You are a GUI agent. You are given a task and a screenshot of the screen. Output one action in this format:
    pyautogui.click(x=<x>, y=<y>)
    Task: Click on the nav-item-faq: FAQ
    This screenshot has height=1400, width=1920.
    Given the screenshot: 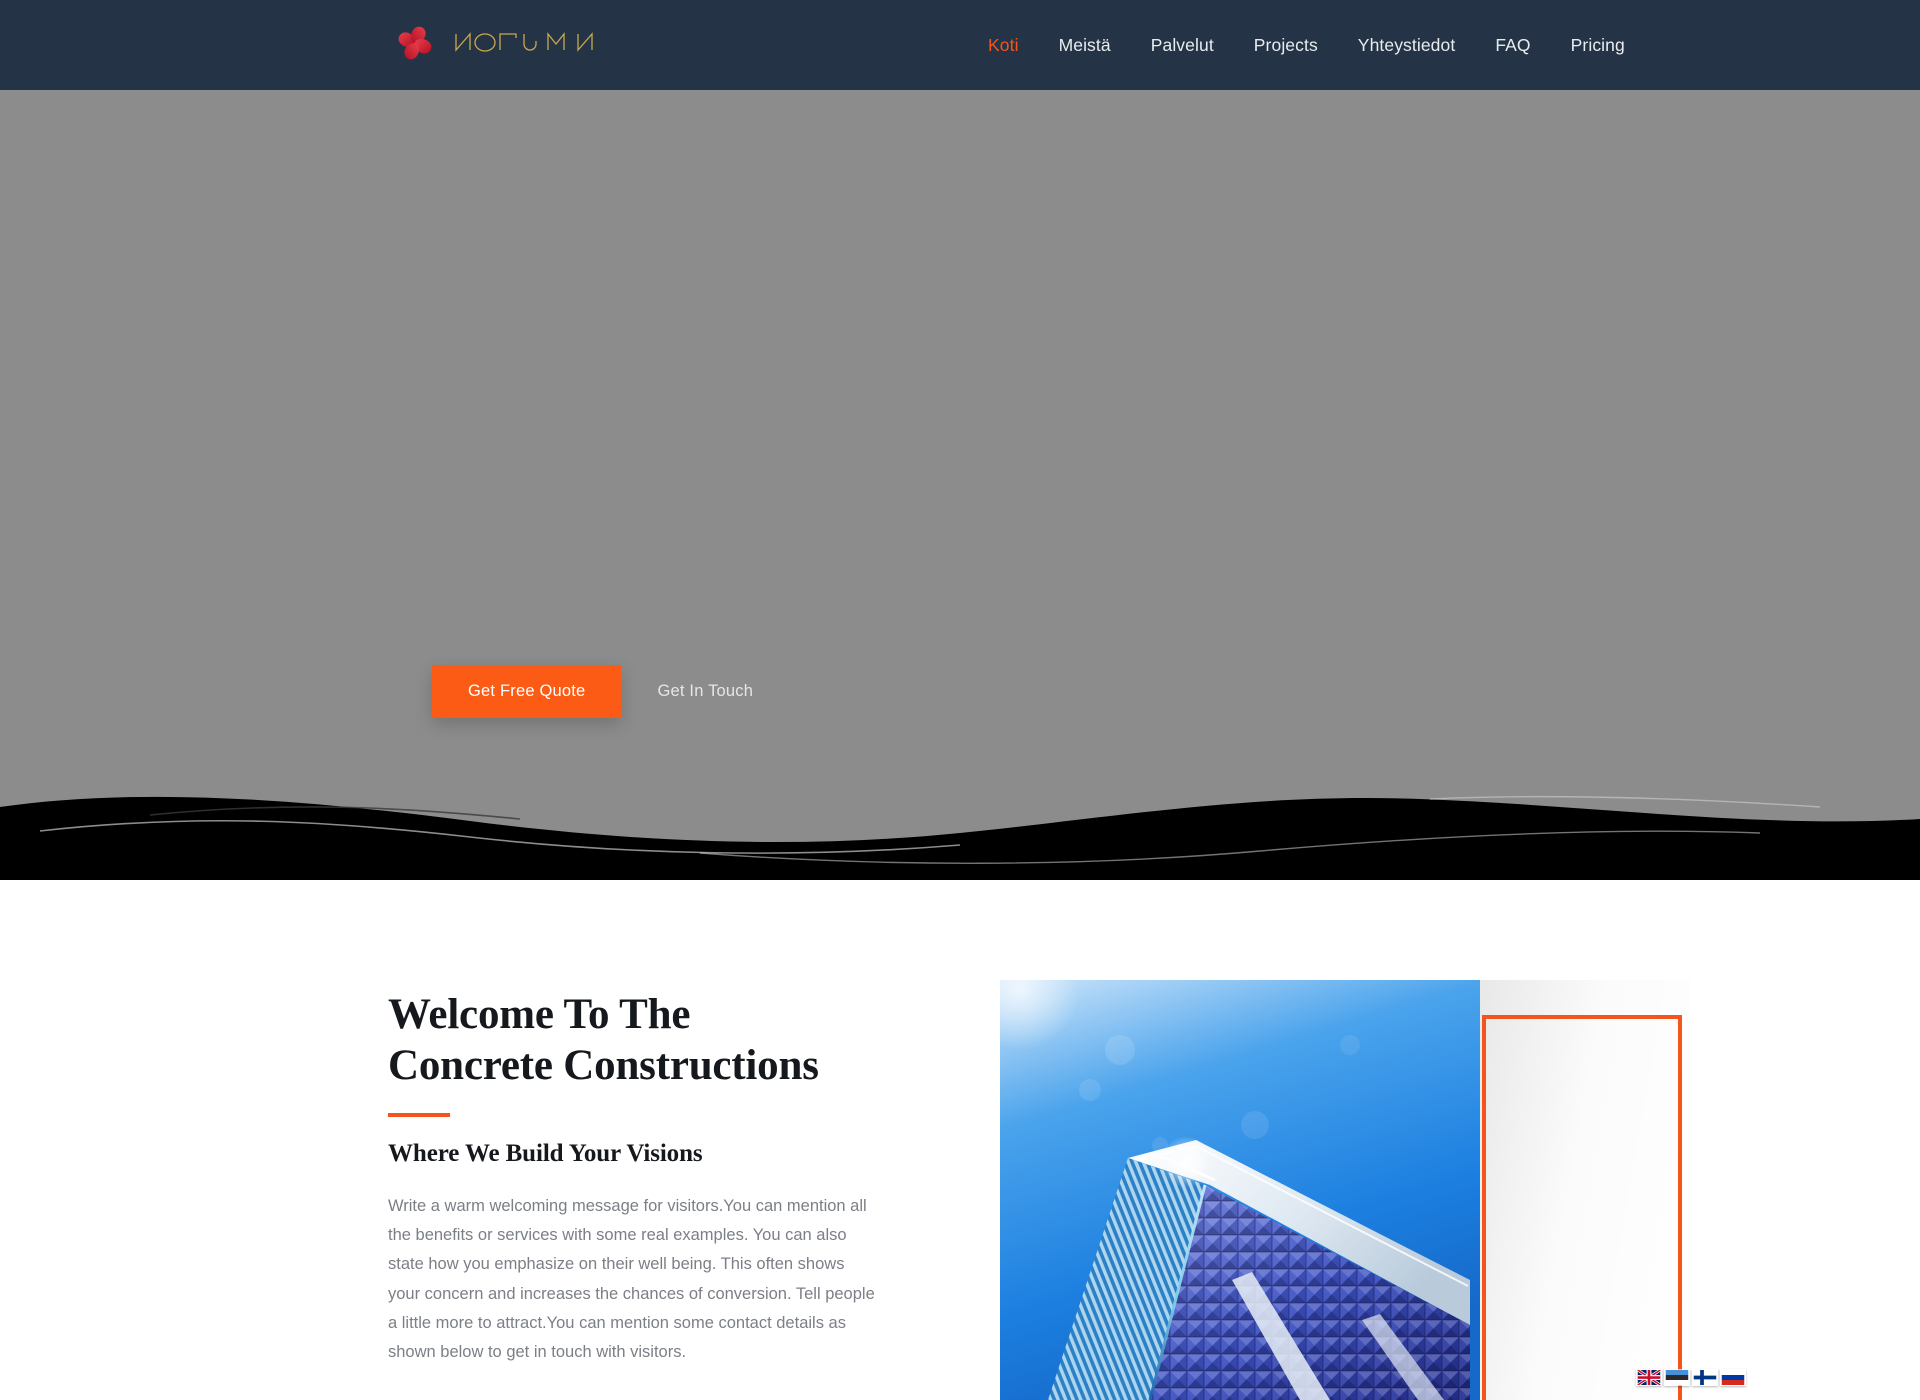 What is the action you would take?
    pyautogui.click(x=1512, y=45)
    